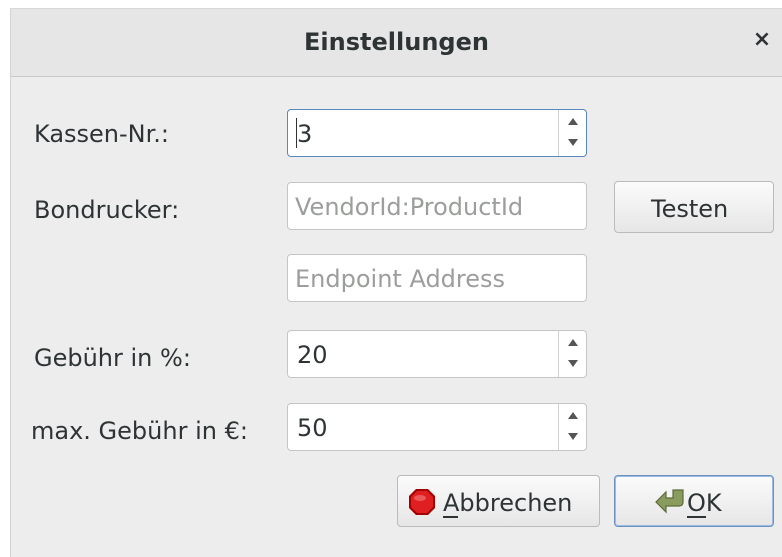 The height and width of the screenshot is (557, 782). I want to click on close-button: ×, so click(762, 40).